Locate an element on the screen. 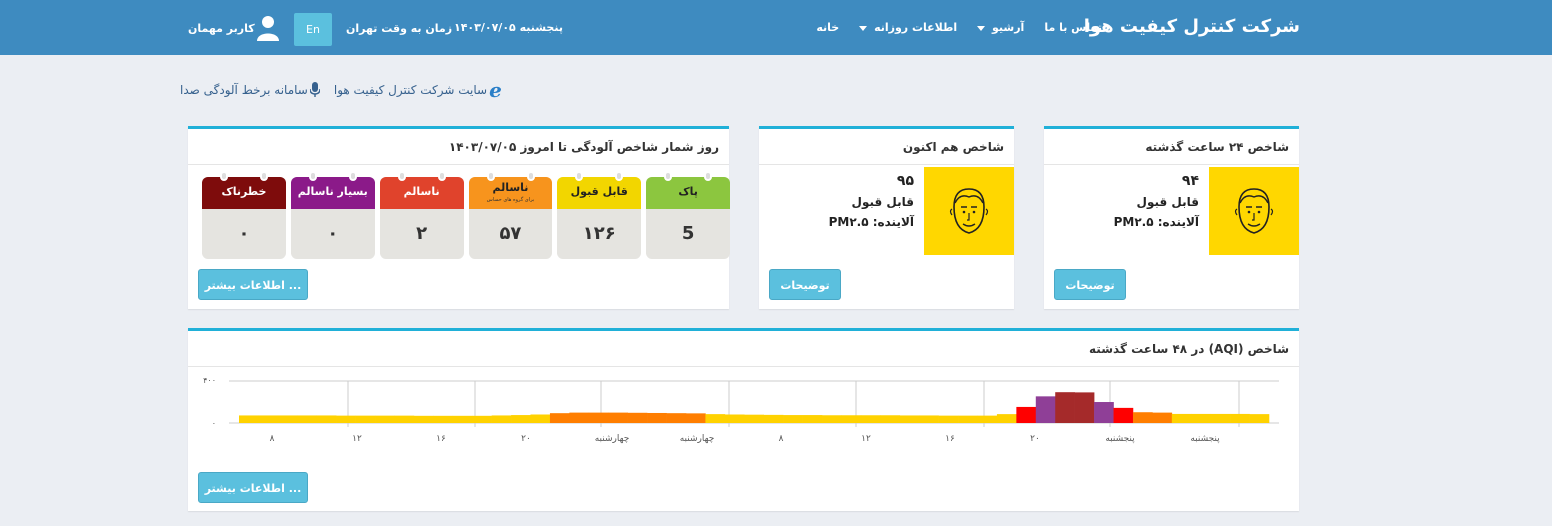 The width and height of the screenshot is (1552, 526). chart-ytick-label: ۰ is located at coordinates (214, 423).